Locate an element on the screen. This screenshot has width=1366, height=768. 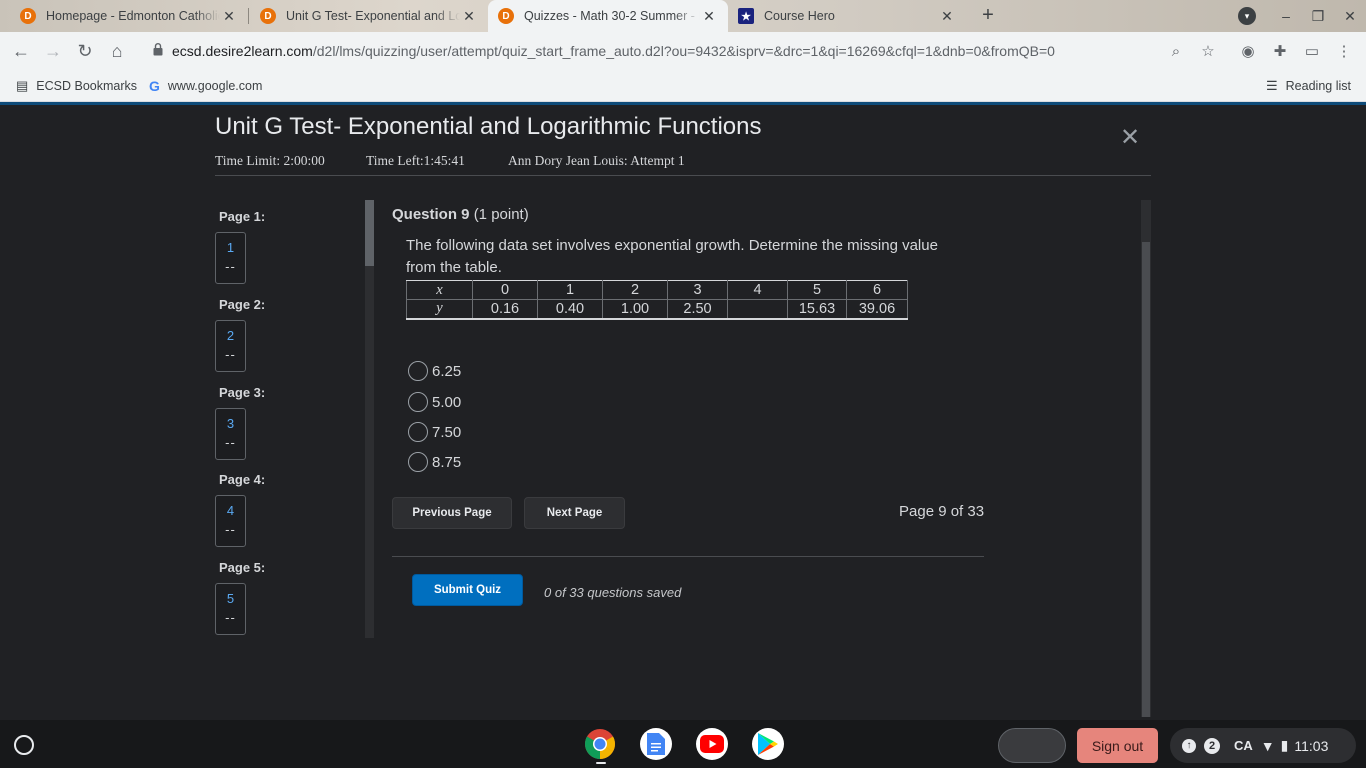
table-cell: 4 is located at coordinates (757, 290).